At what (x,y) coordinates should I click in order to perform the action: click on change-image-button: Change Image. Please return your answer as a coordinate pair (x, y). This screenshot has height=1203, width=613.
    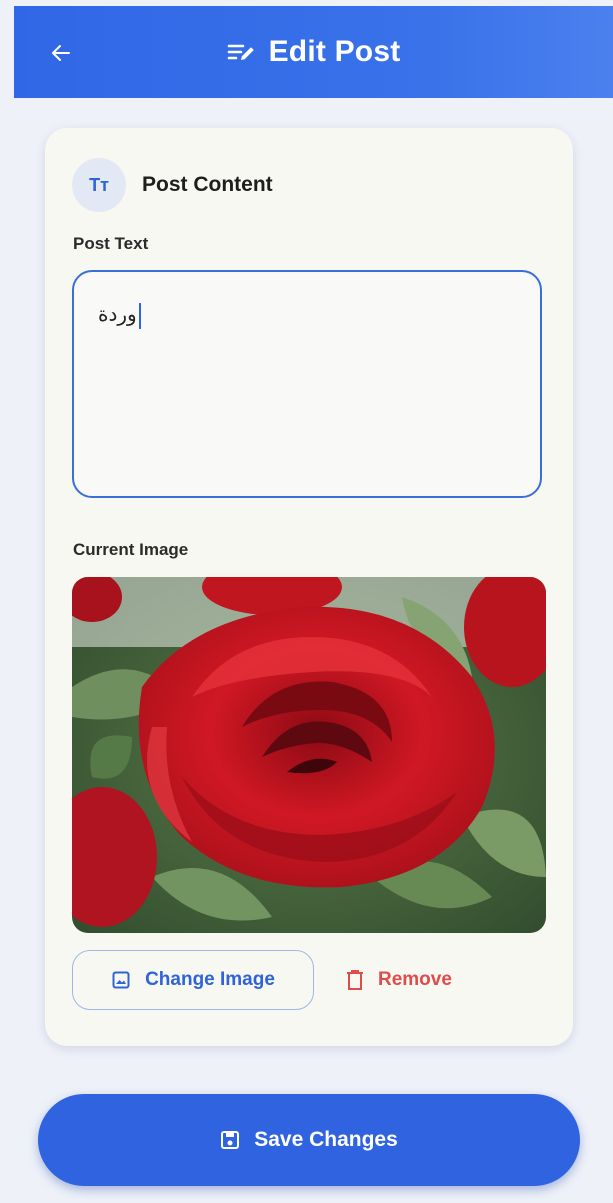
    Looking at the image, I should click on (193, 980).